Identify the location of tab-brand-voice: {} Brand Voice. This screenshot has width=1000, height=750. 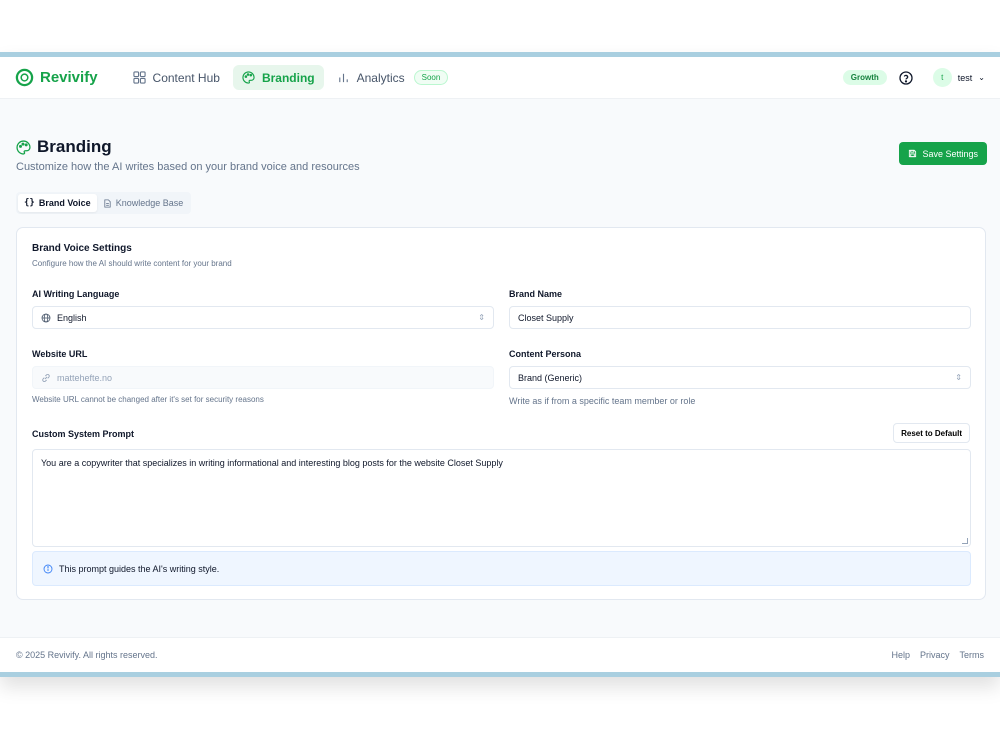
(57, 203).